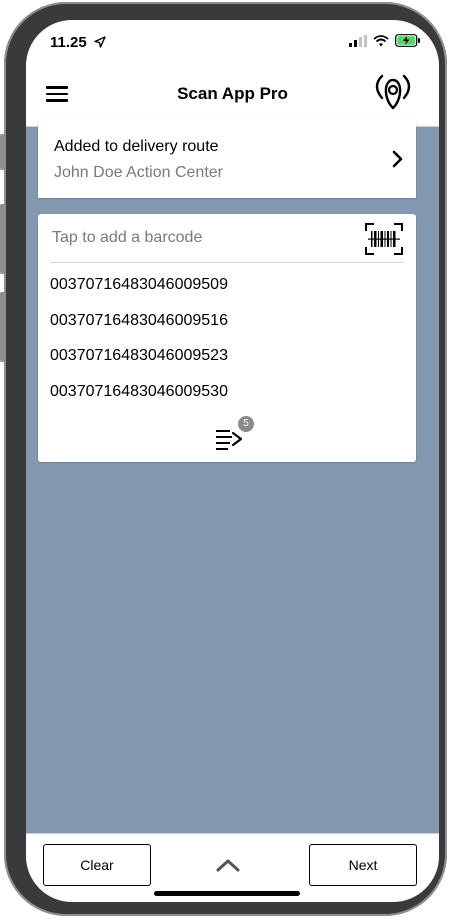 The width and height of the screenshot is (453, 920). What do you see at coordinates (3, 152) in the screenshot?
I see `phone-mute-switch` at bounding box center [3, 152].